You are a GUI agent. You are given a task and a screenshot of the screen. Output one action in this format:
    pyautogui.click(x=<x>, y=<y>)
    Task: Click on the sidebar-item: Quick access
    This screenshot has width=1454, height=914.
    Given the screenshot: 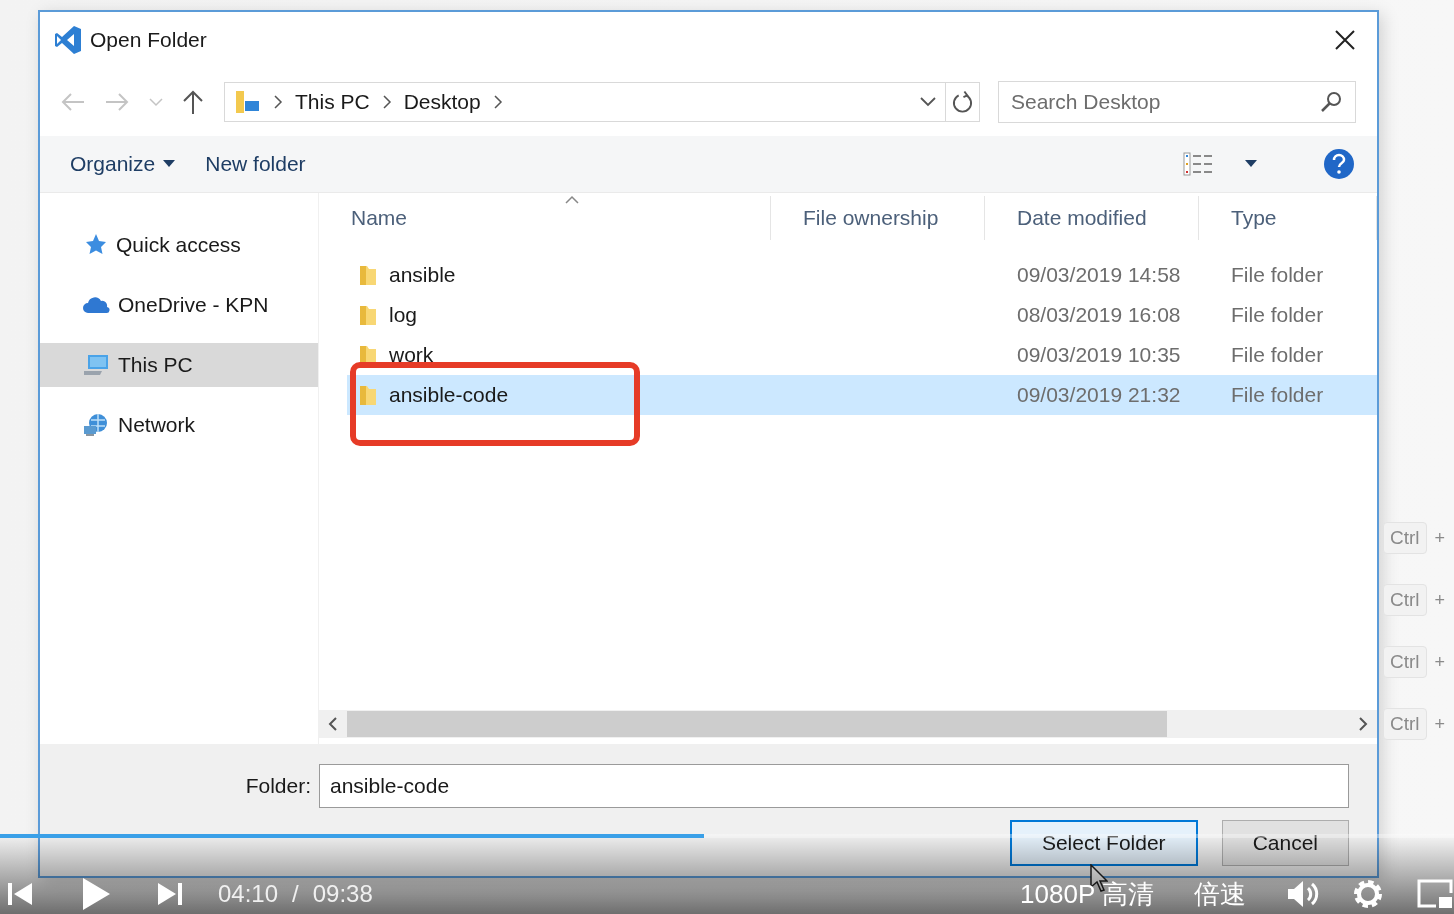 What is the action you would take?
    pyautogui.click(x=179, y=245)
    